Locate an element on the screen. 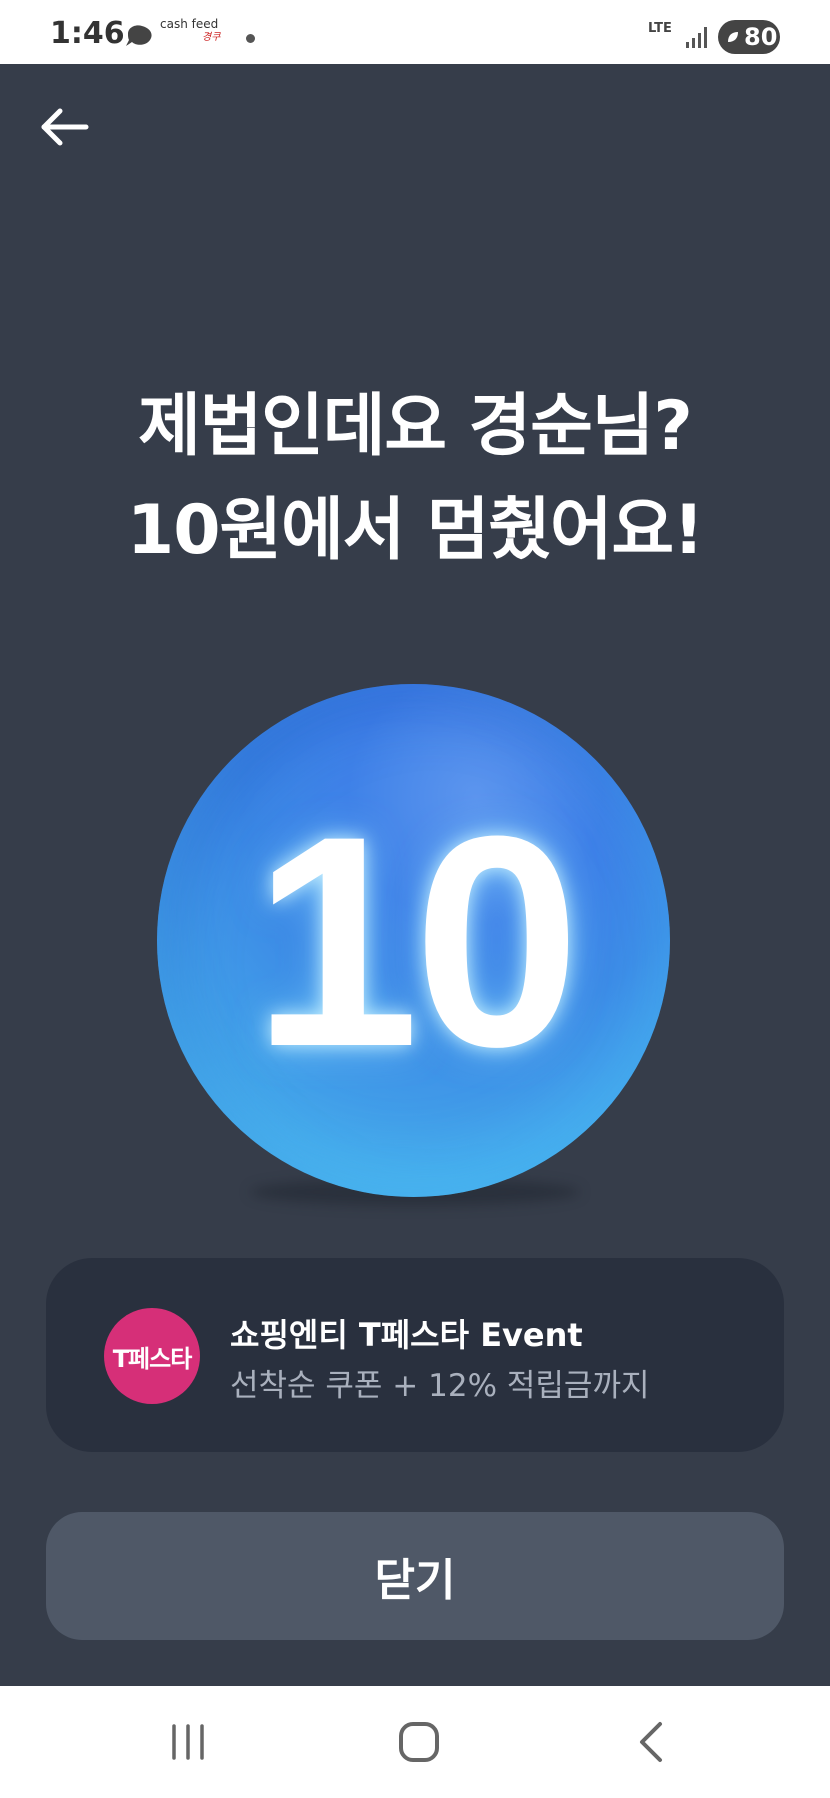 The width and height of the screenshot is (830, 1798). result-headline: 제법인데요 경순님? 10원에서 멈췄어요! is located at coordinates (415, 479).